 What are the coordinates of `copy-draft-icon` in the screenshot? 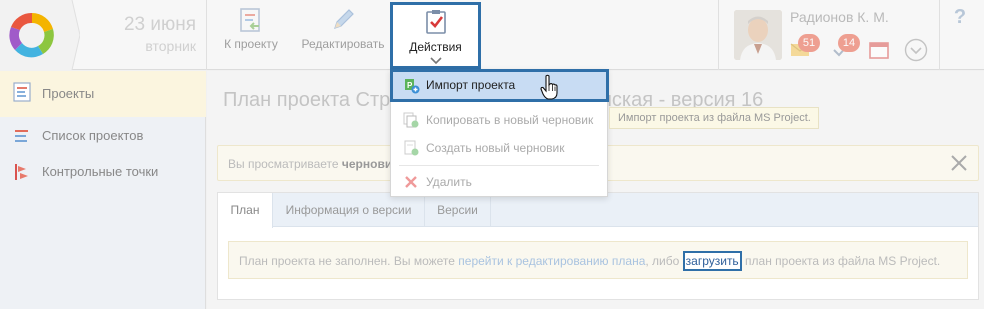 It's located at (411, 120).